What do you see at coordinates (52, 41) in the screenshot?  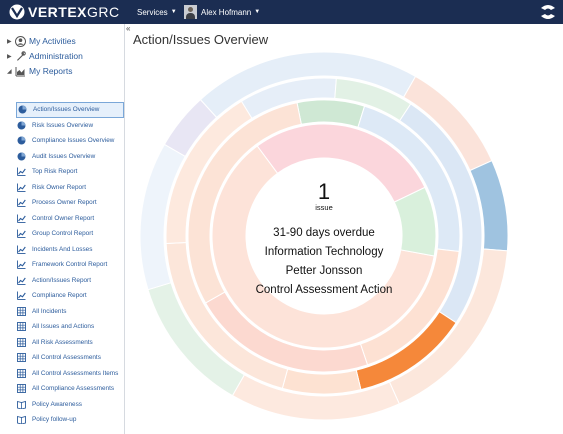 I see `nav-label: My Activities` at bounding box center [52, 41].